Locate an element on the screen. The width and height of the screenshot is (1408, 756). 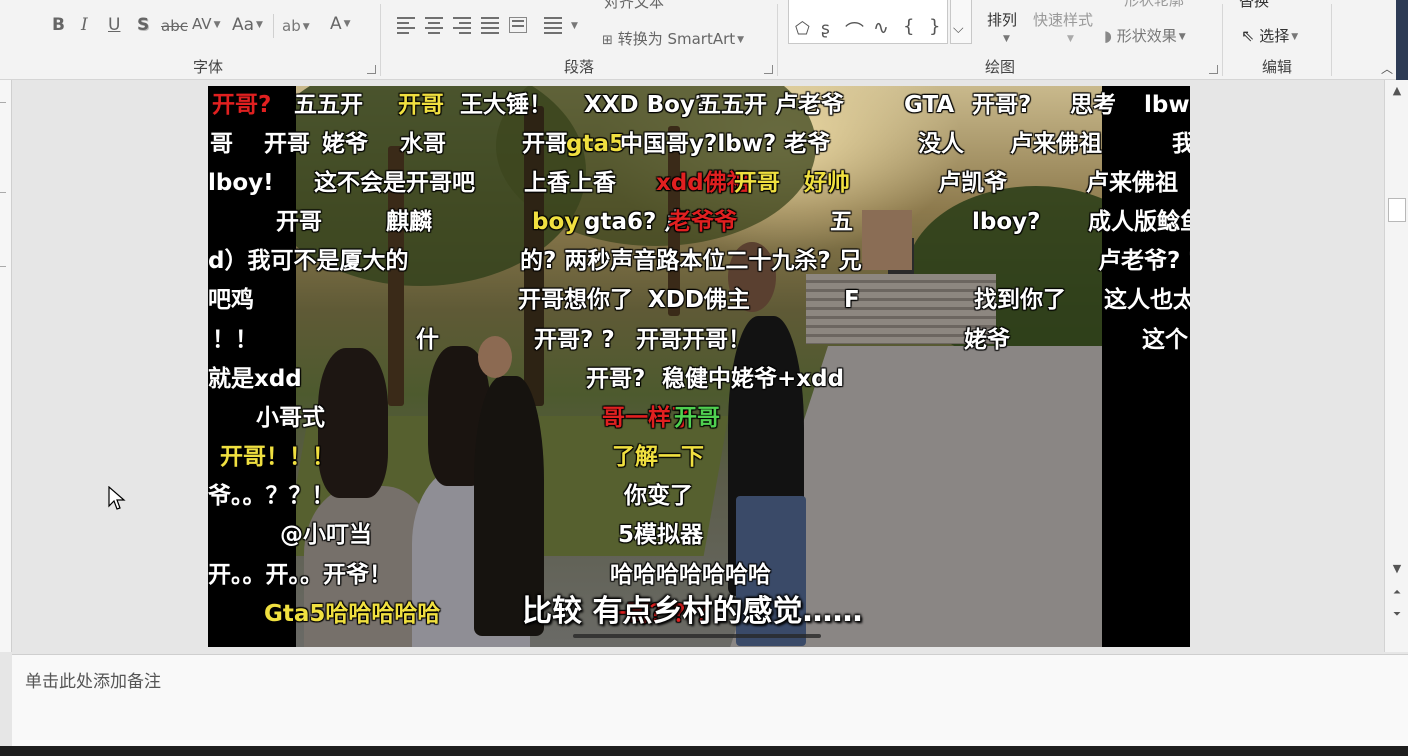
danmaku-comment: 五 is located at coordinates (841, 222).